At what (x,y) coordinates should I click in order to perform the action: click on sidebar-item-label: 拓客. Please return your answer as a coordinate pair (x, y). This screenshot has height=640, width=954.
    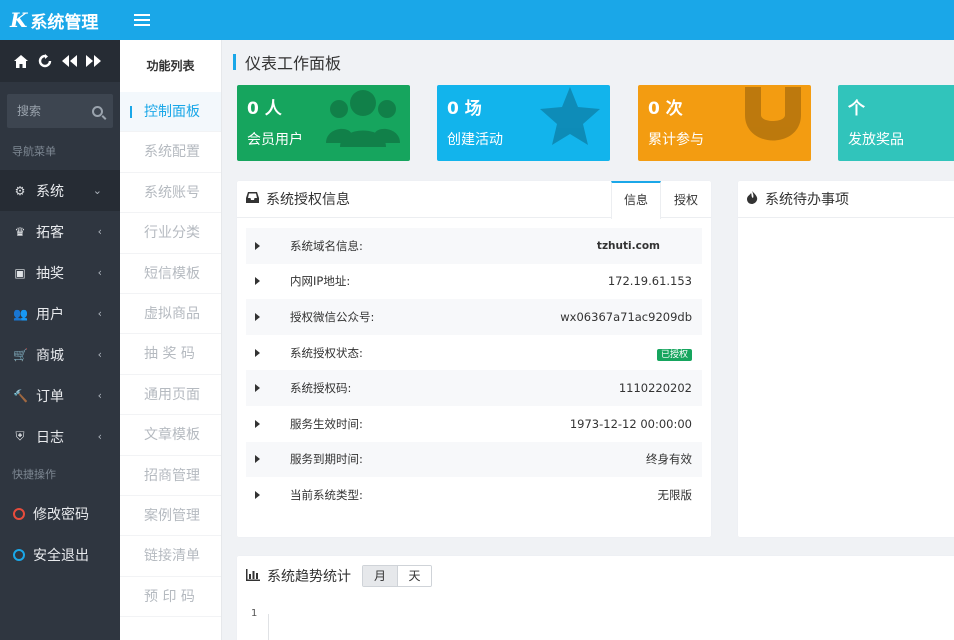
    Looking at the image, I should click on (50, 232).